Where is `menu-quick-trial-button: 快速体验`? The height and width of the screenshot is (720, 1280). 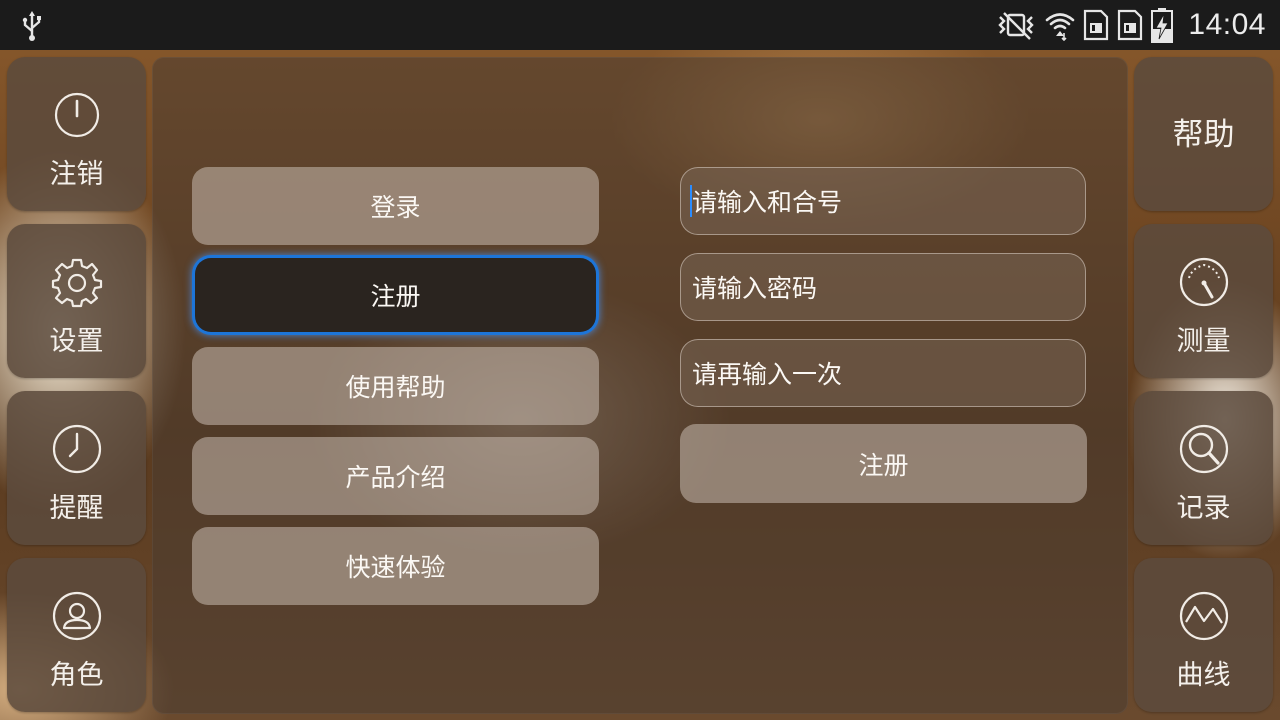 menu-quick-trial-button: 快速体验 is located at coordinates (395, 566).